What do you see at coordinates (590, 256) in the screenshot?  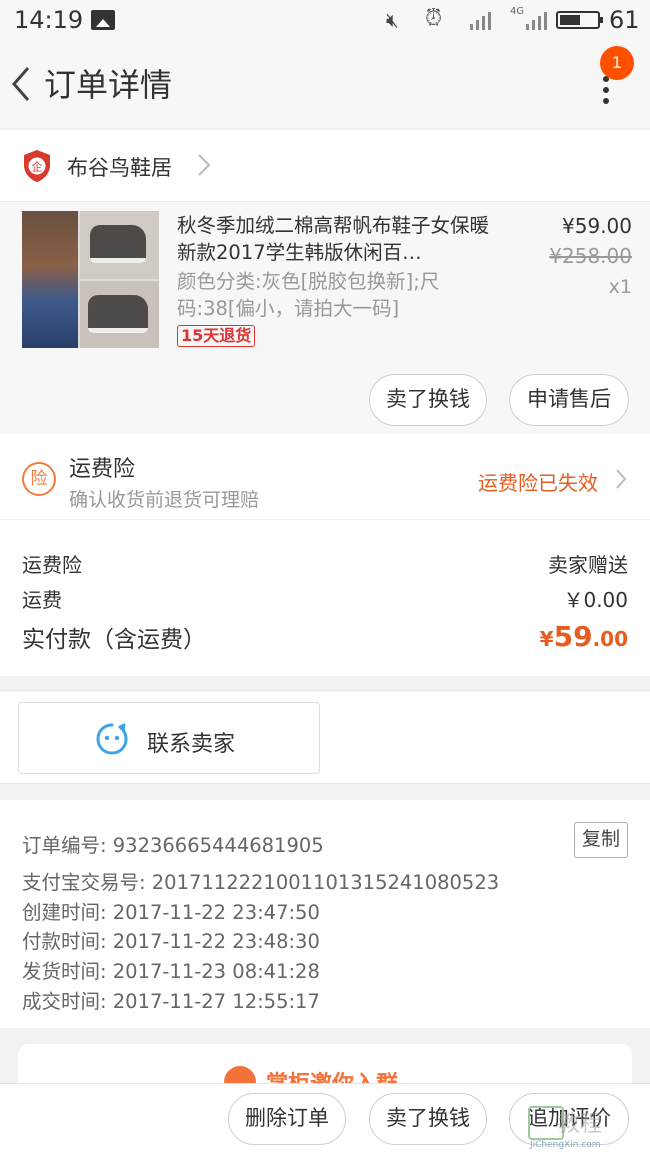 I see `original-price: ¥258.00` at bounding box center [590, 256].